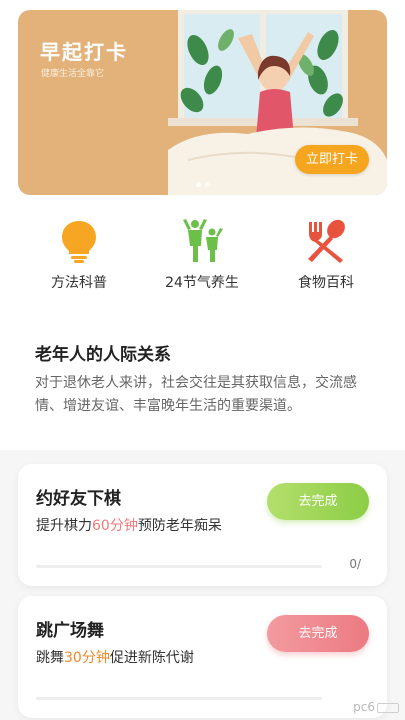 This screenshot has height=720, width=405. Describe the element at coordinates (202, 283) in the screenshot. I see `category-label: 24节气养生` at that location.